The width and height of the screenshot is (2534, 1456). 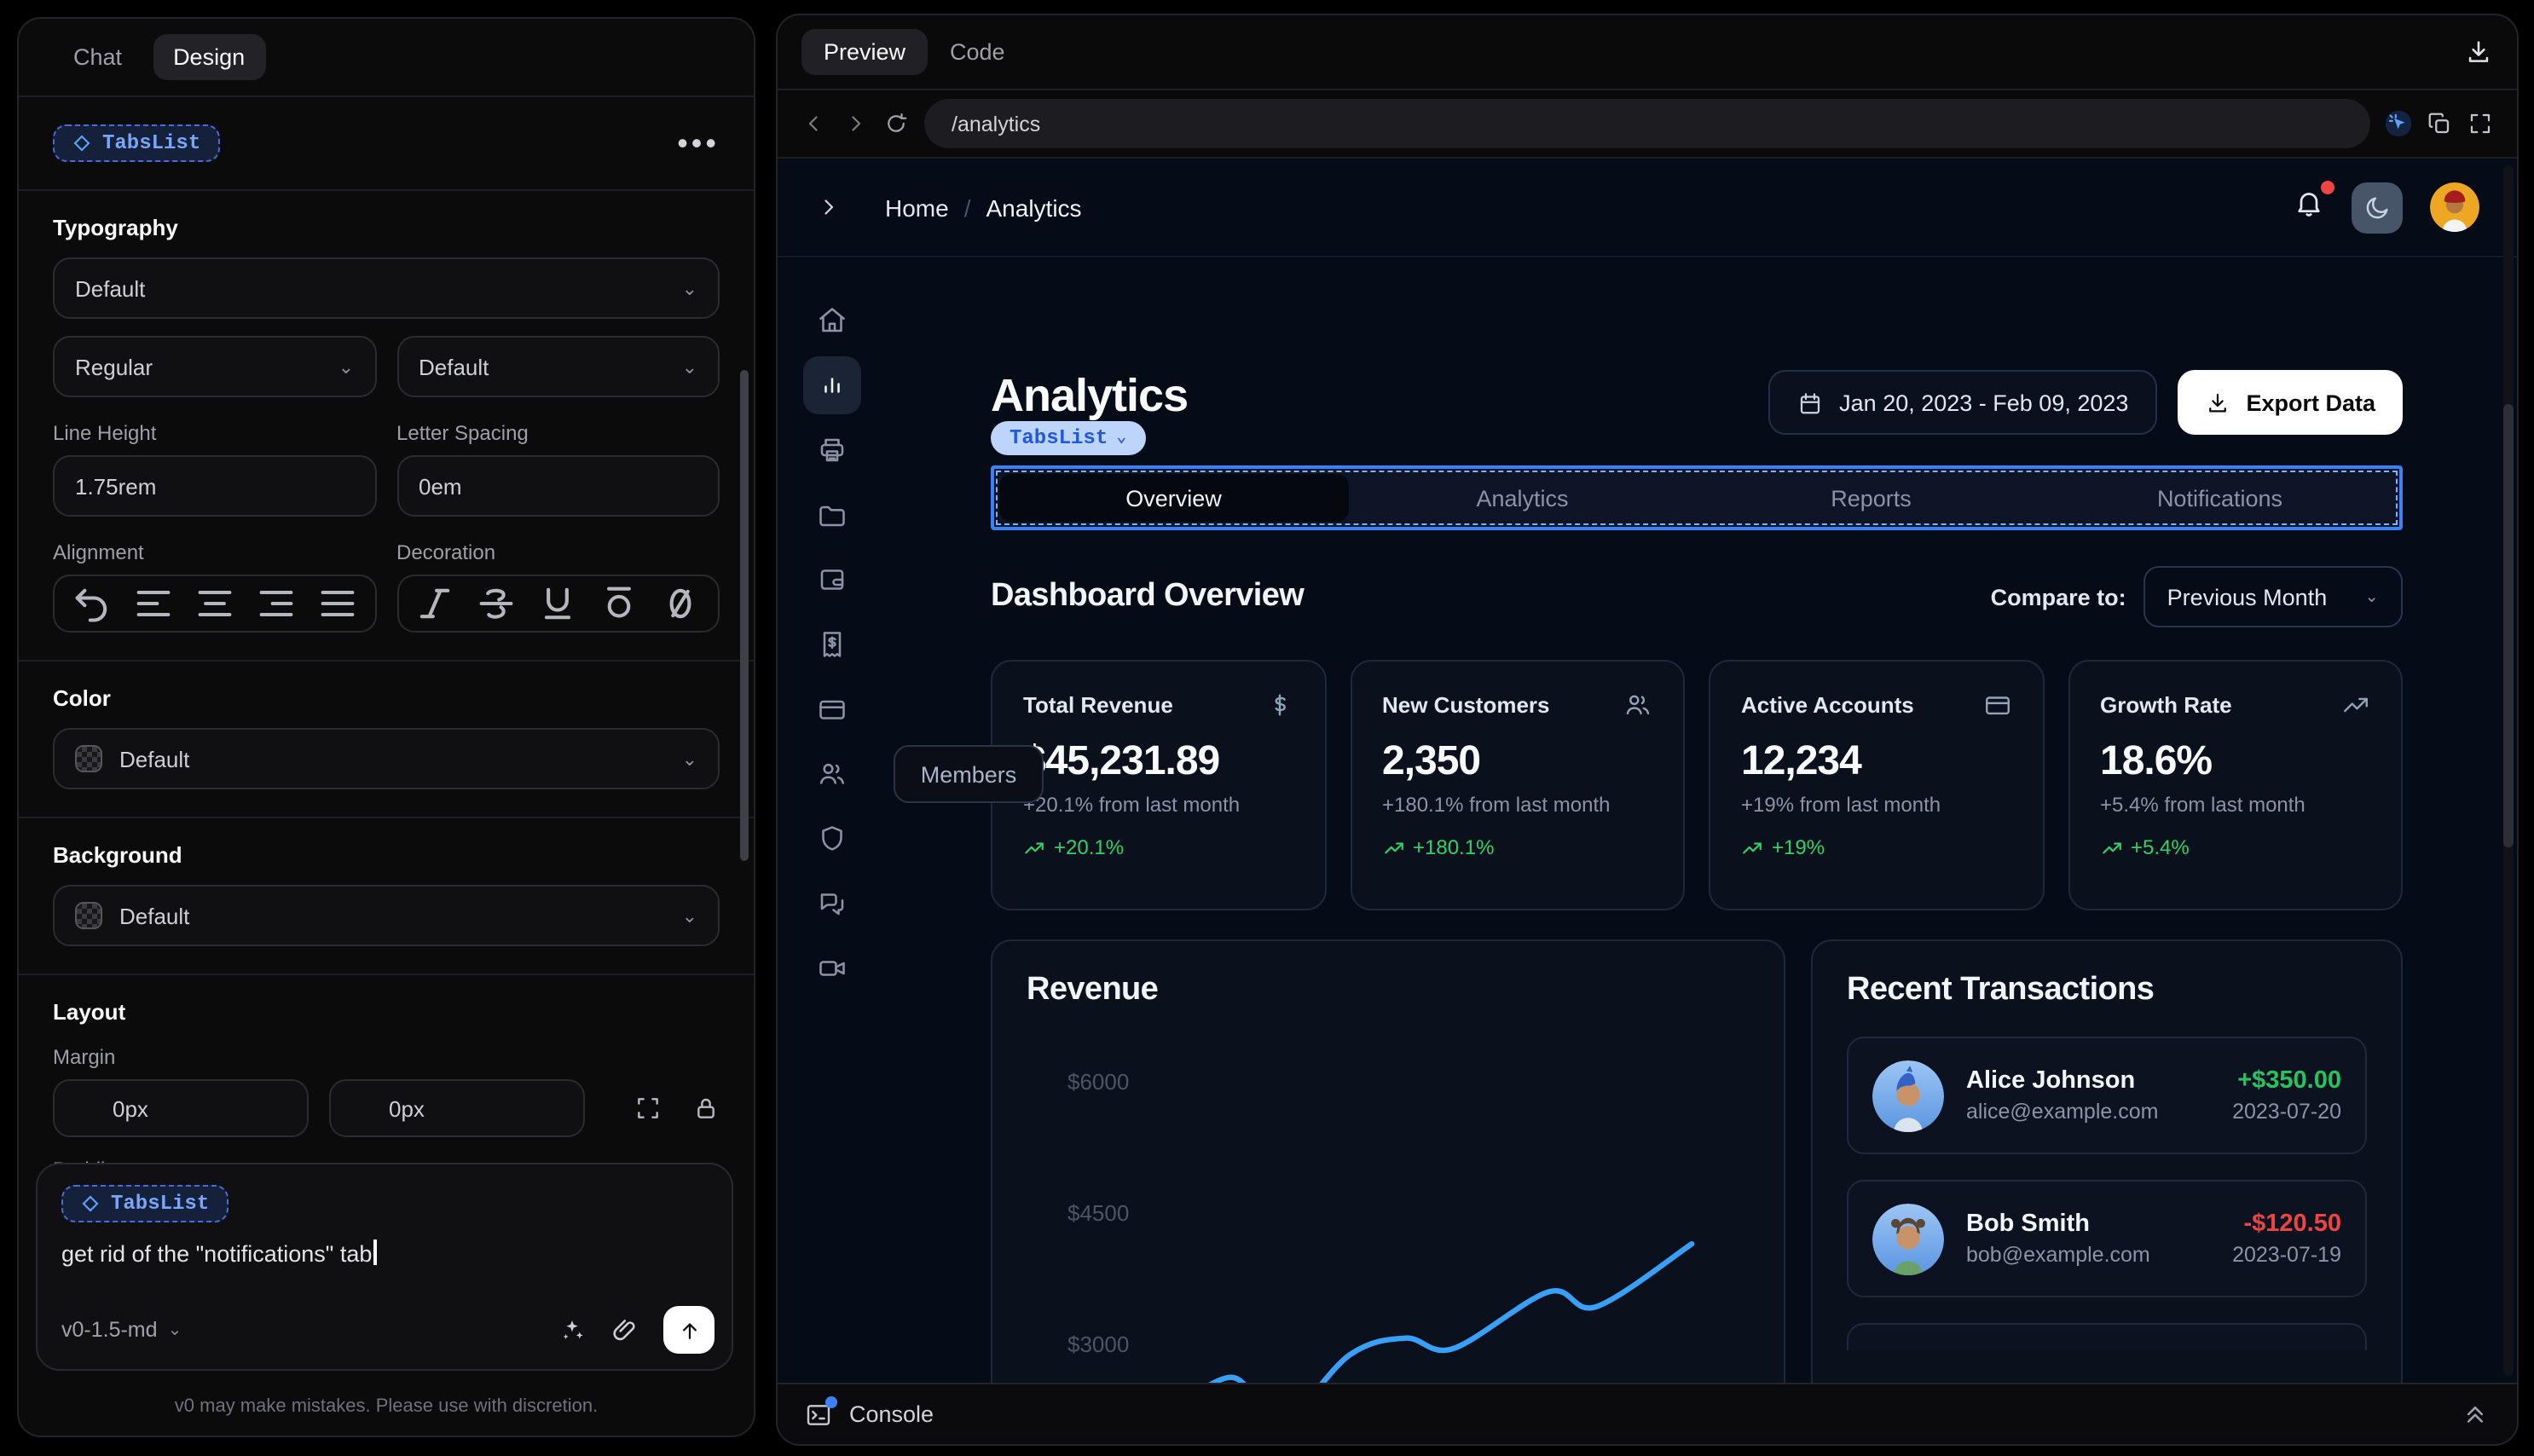 I want to click on margin-y-input: 0px, so click(x=457, y=1108).